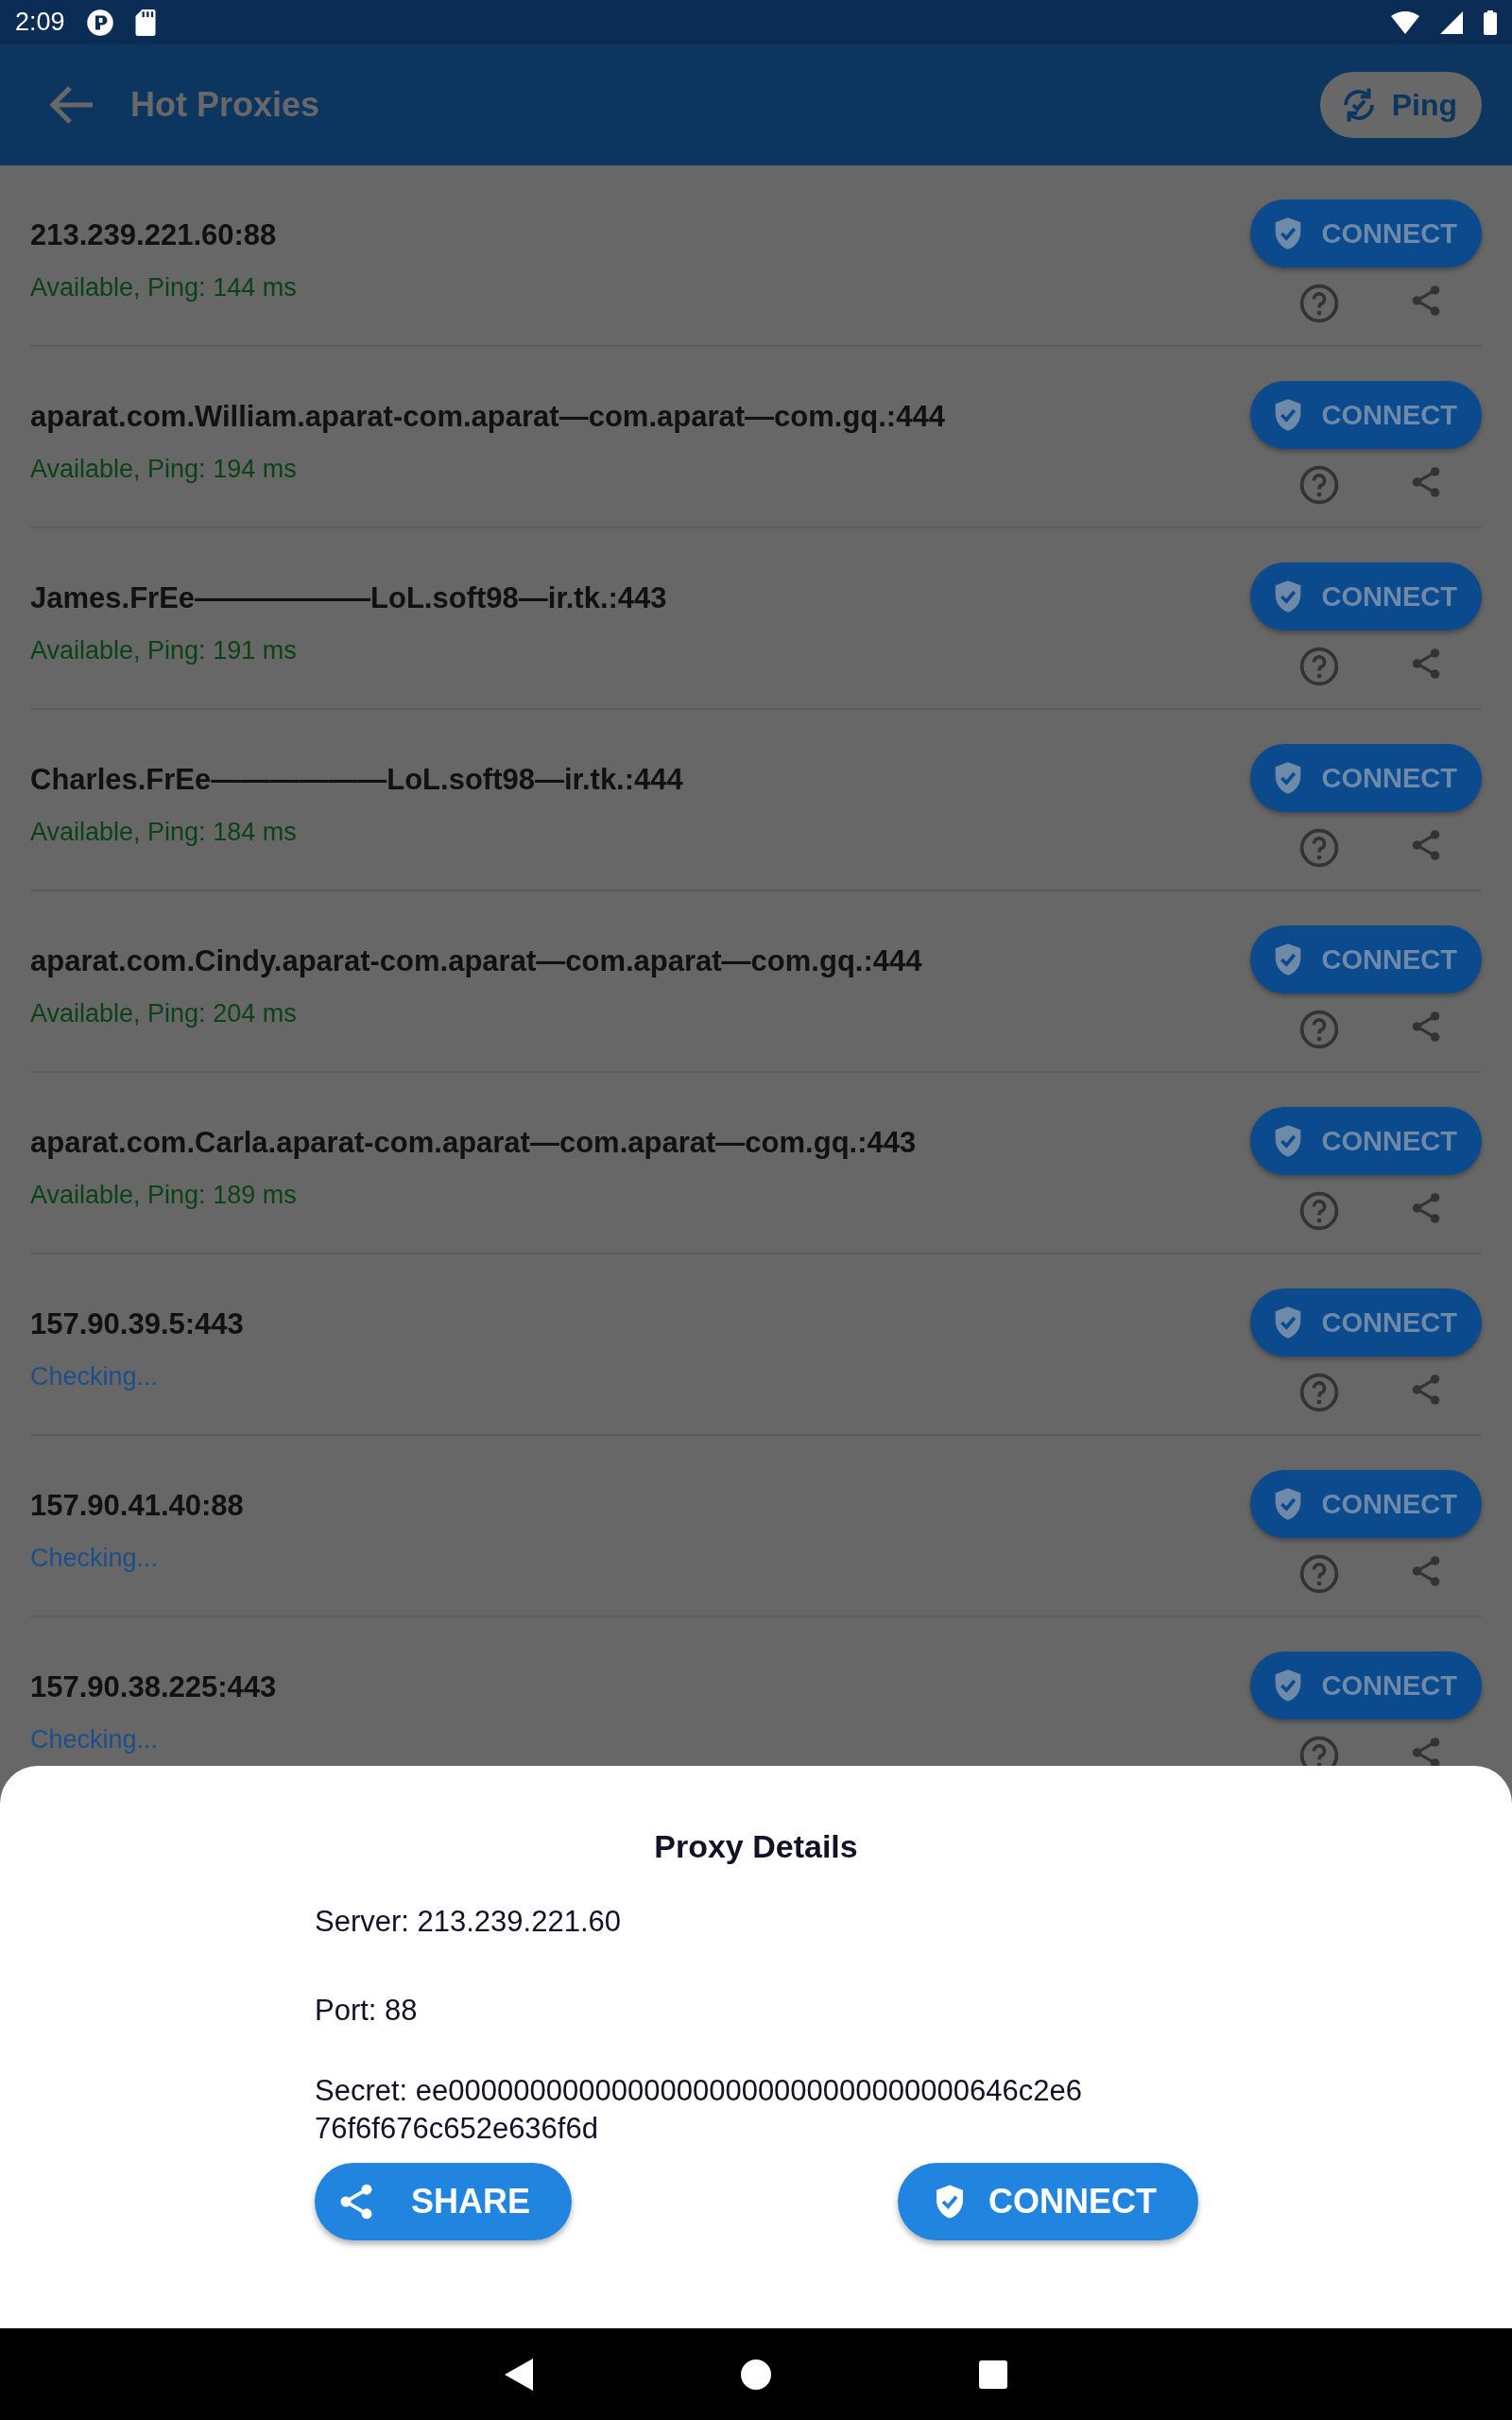 Image resolution: width=1512 pixels, height=2420 pixels. What do you see at coordinates (1490, 22) in the screenshot?
I see `battery-icon` at bounding box center [1490, 22].